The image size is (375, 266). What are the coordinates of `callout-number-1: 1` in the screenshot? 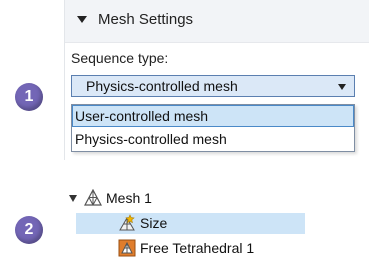 It's located at (29, 96).